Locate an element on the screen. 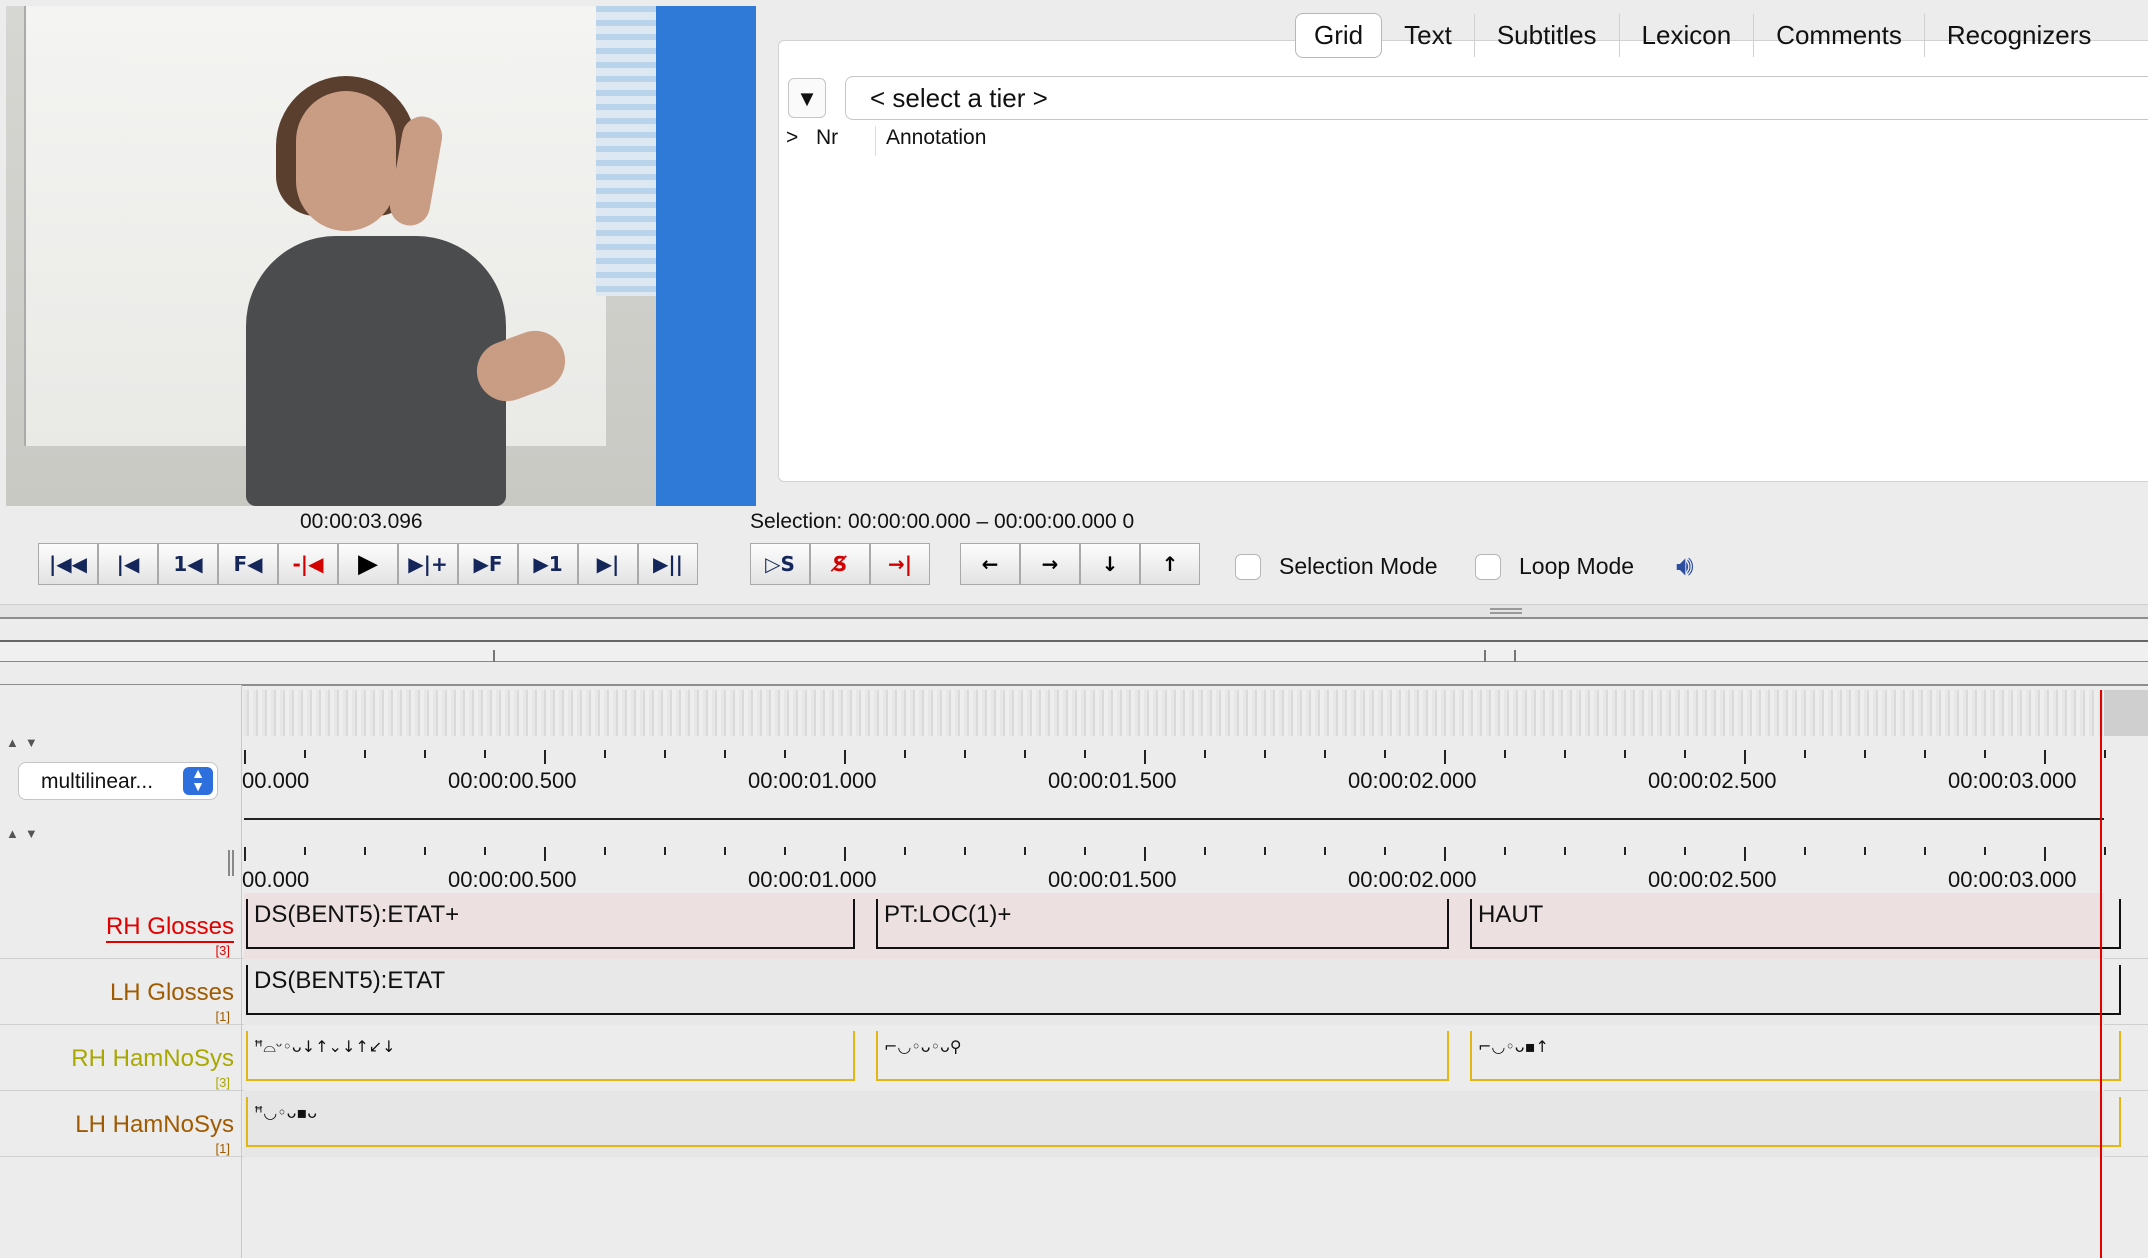 Image resolution: width=2148 pixels, height=1258 pixels. divider-grip-icon is located at coordinates (1506, 611).